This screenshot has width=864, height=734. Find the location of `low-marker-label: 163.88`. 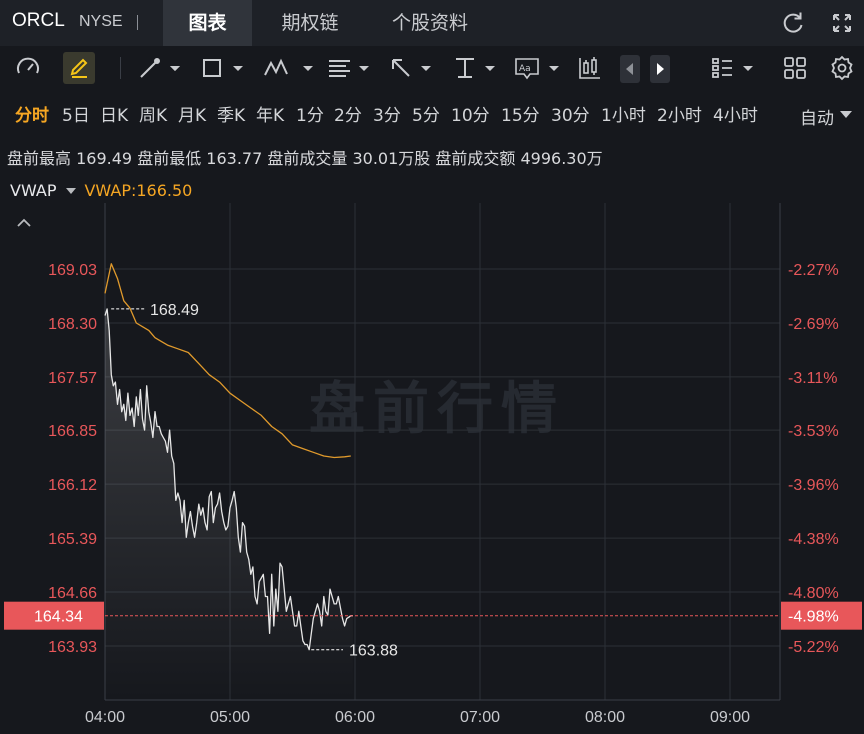

low-marker-label: 163.88 is located at coordinates (373, 651).